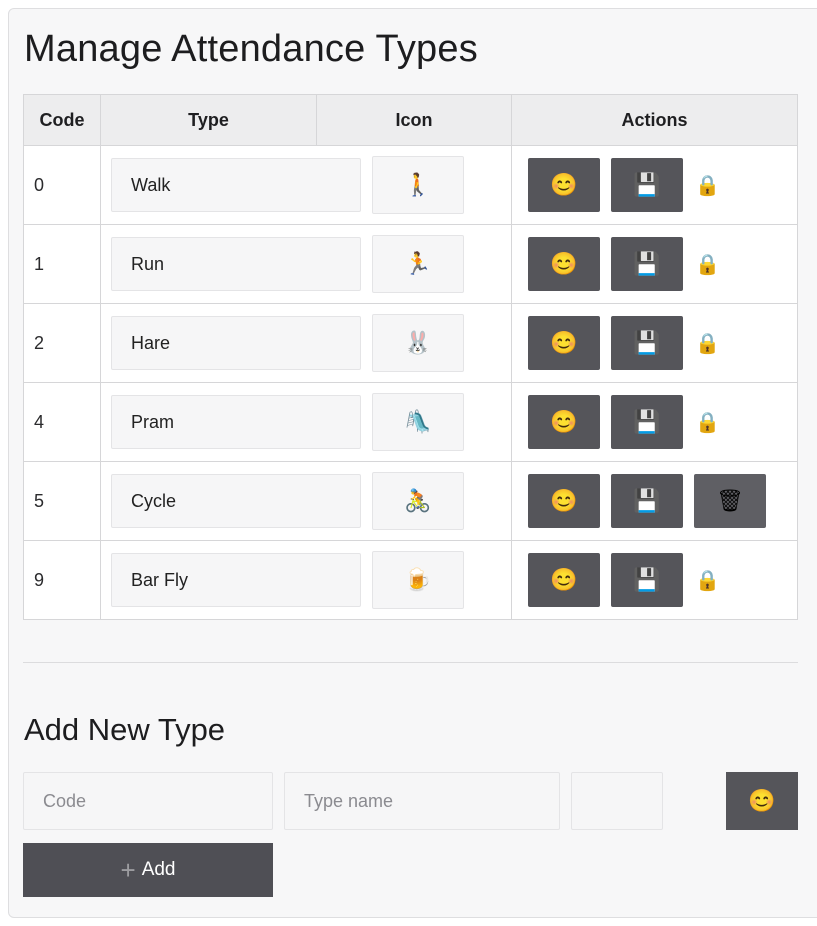  Describe the element at coordinates (62, 185) in the screenshot. I see `row-code: 0` at that location.